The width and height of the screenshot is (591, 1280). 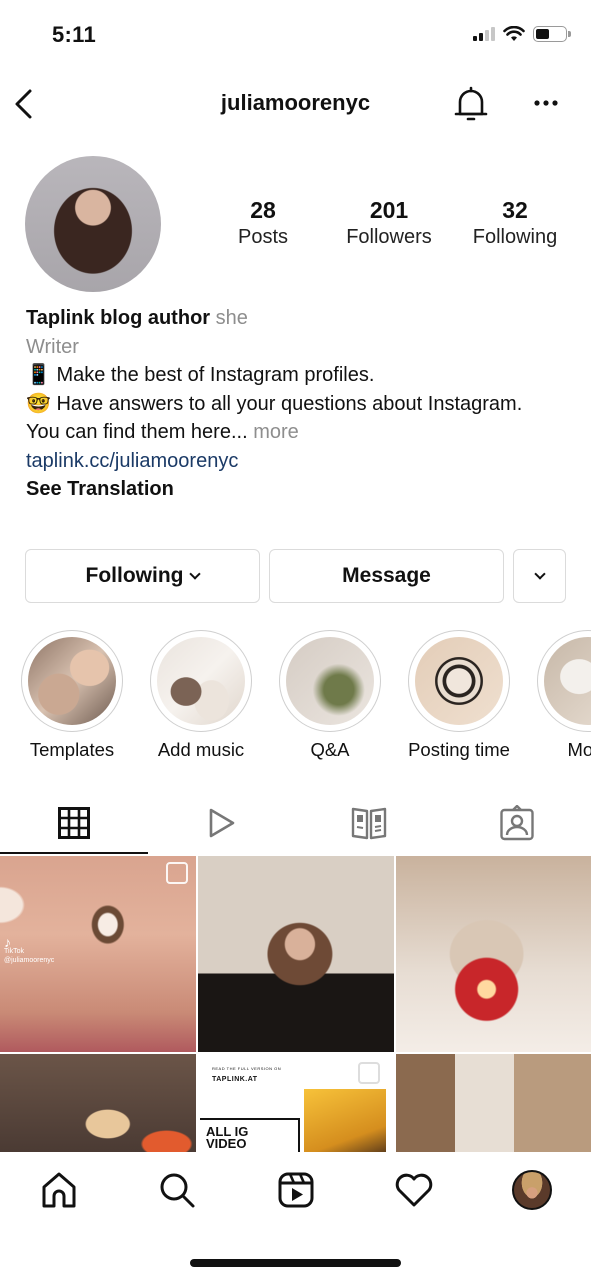 I want to click on nav-reels, so click(x=295, y=1190).